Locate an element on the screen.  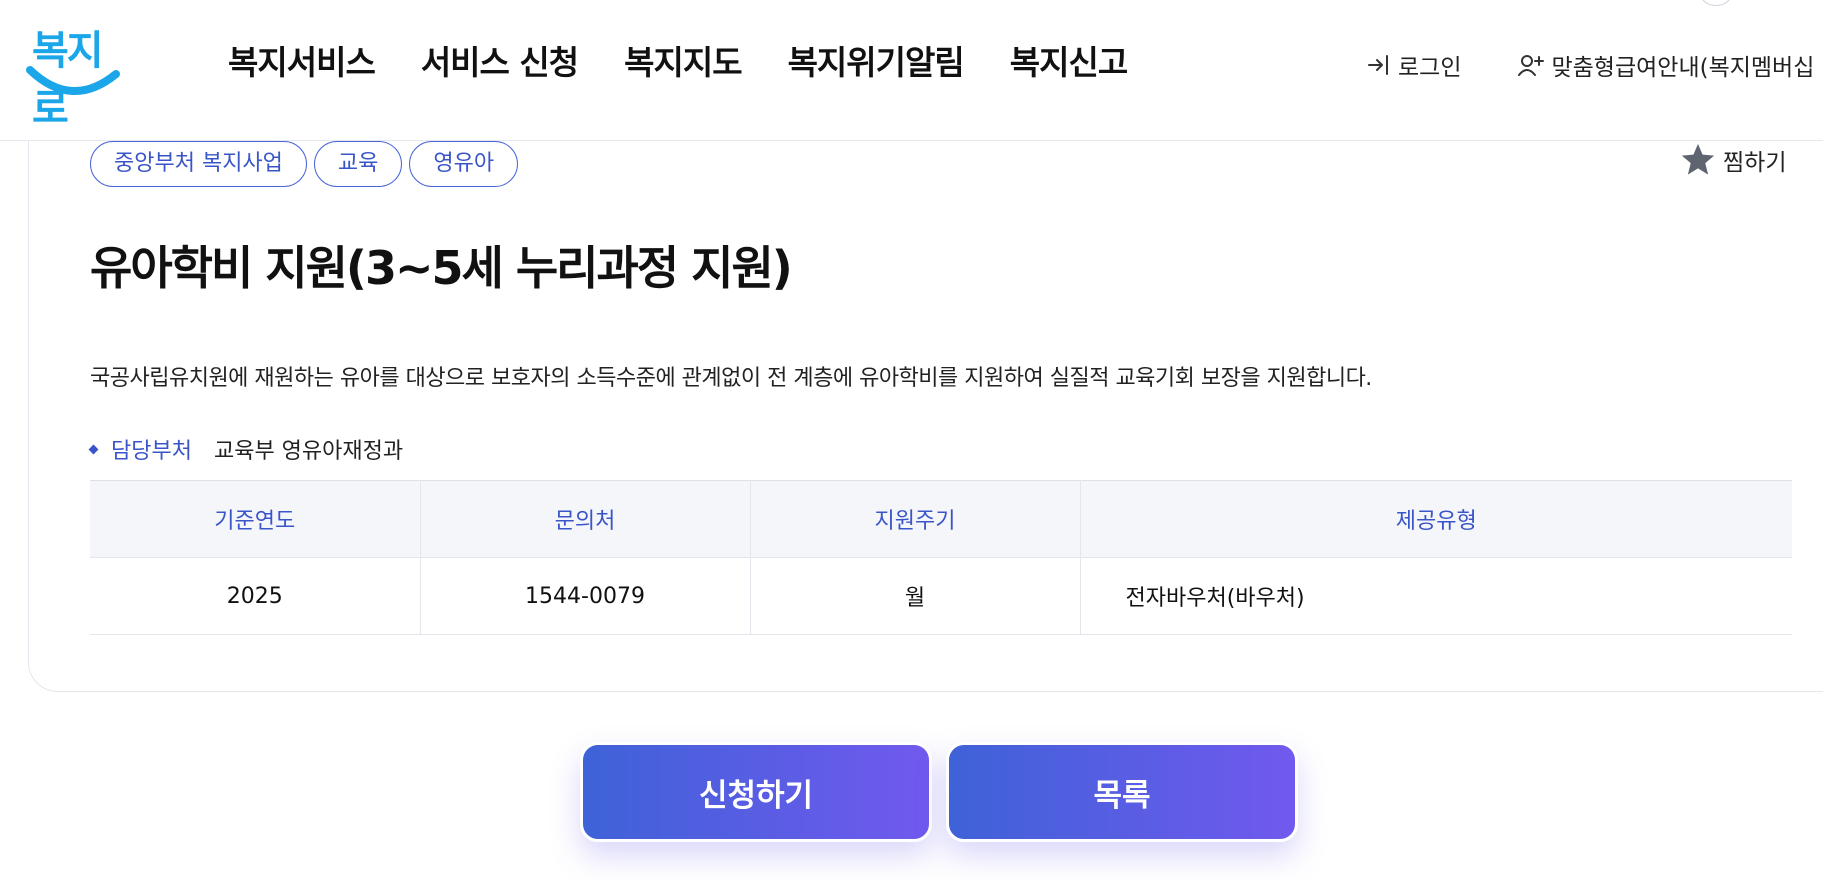
action-buttons: 신청하기 목록 is located at coordinates (939, 792).